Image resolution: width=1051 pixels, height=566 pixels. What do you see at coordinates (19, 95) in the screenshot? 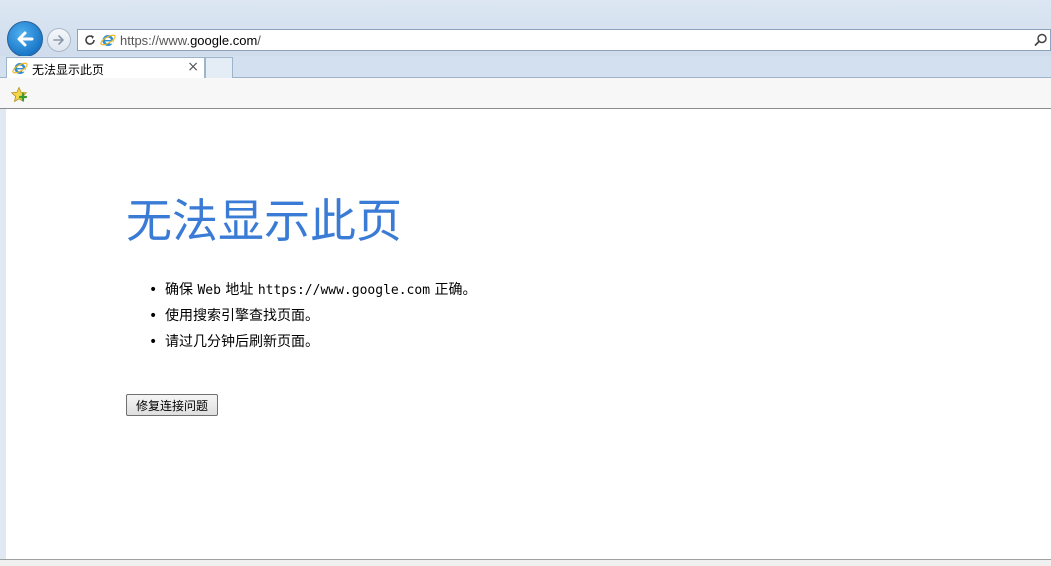
I see `favorites-star-icon` at bounding box center [19, 95].